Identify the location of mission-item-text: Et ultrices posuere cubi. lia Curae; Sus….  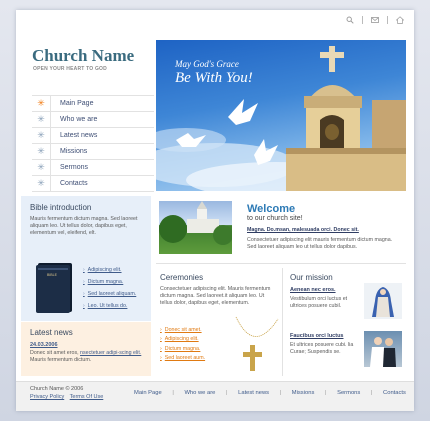
(322, 348).